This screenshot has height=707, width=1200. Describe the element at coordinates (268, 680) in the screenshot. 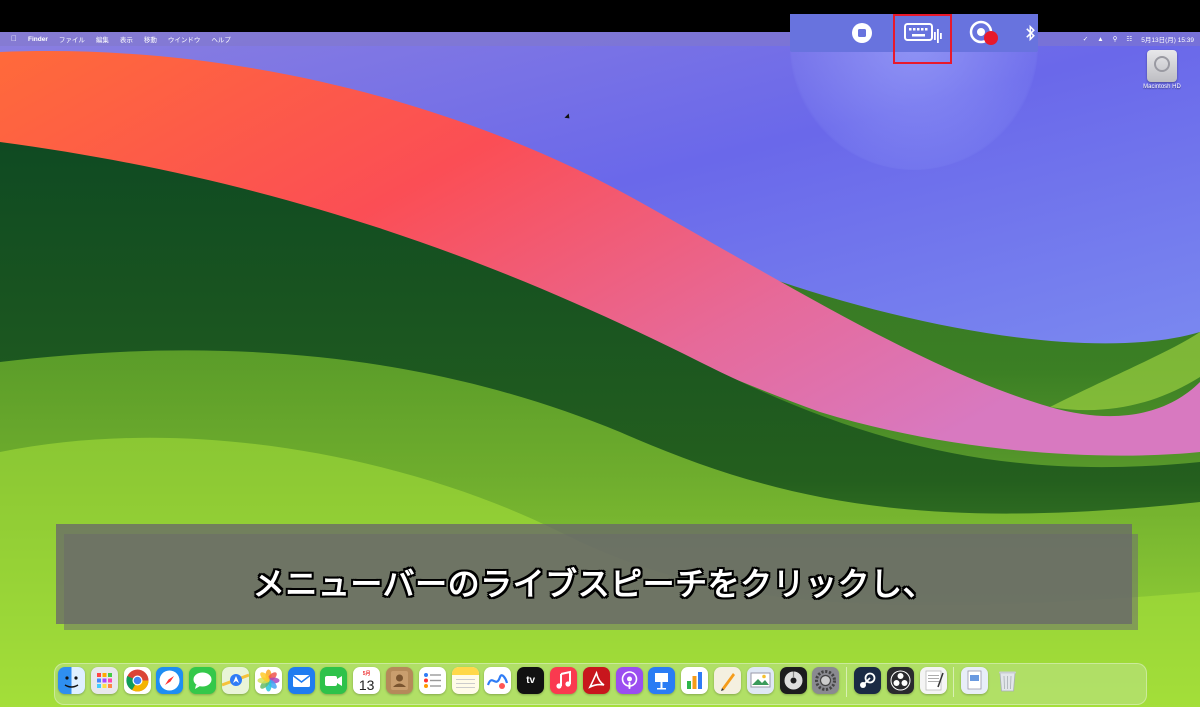

I see `photos-icon` at that location.